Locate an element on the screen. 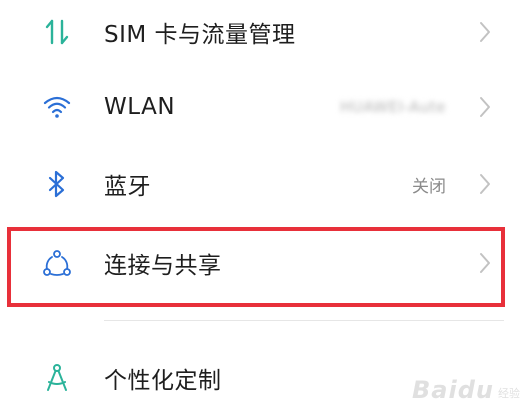 The height and width of the screenshot is (410, 528). sim-data-arrows-icon is located at coordinates (57, 32).